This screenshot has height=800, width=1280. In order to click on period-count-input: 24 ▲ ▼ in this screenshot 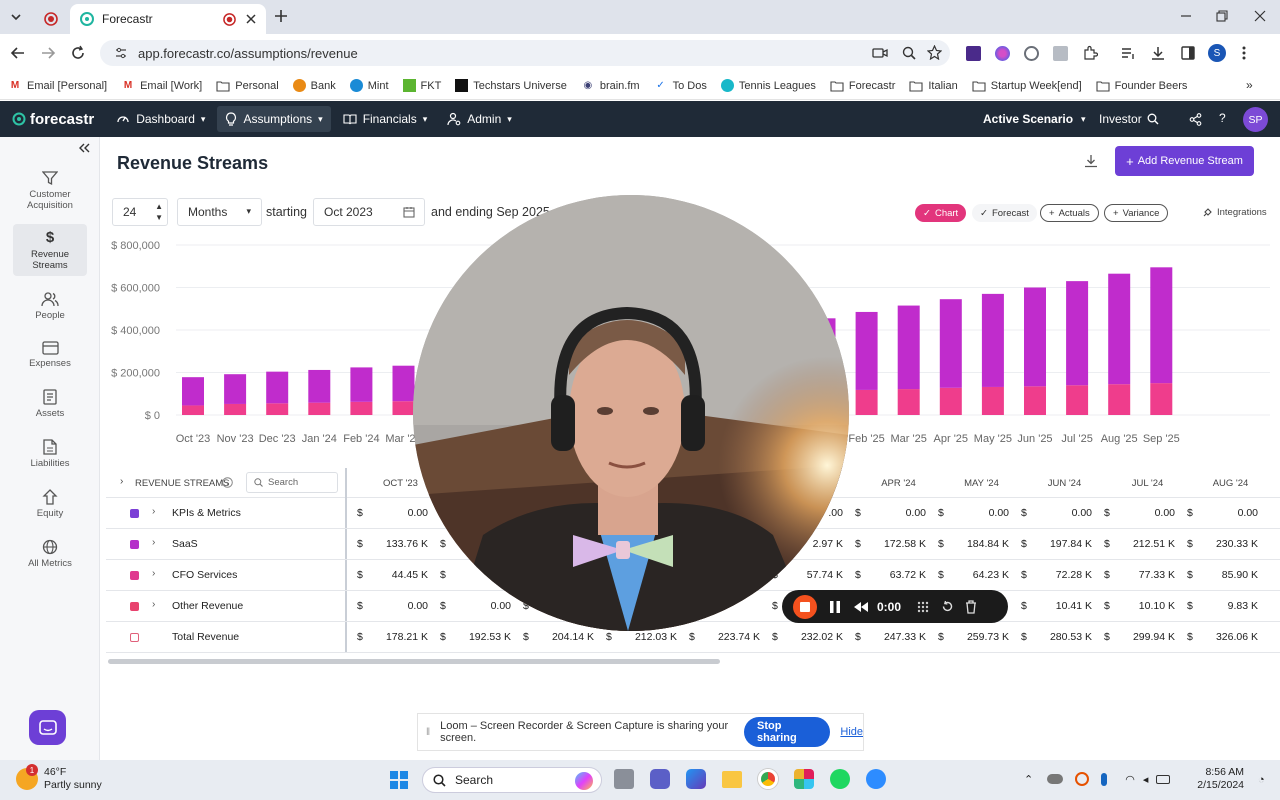, I will do `click(140, 212)`.